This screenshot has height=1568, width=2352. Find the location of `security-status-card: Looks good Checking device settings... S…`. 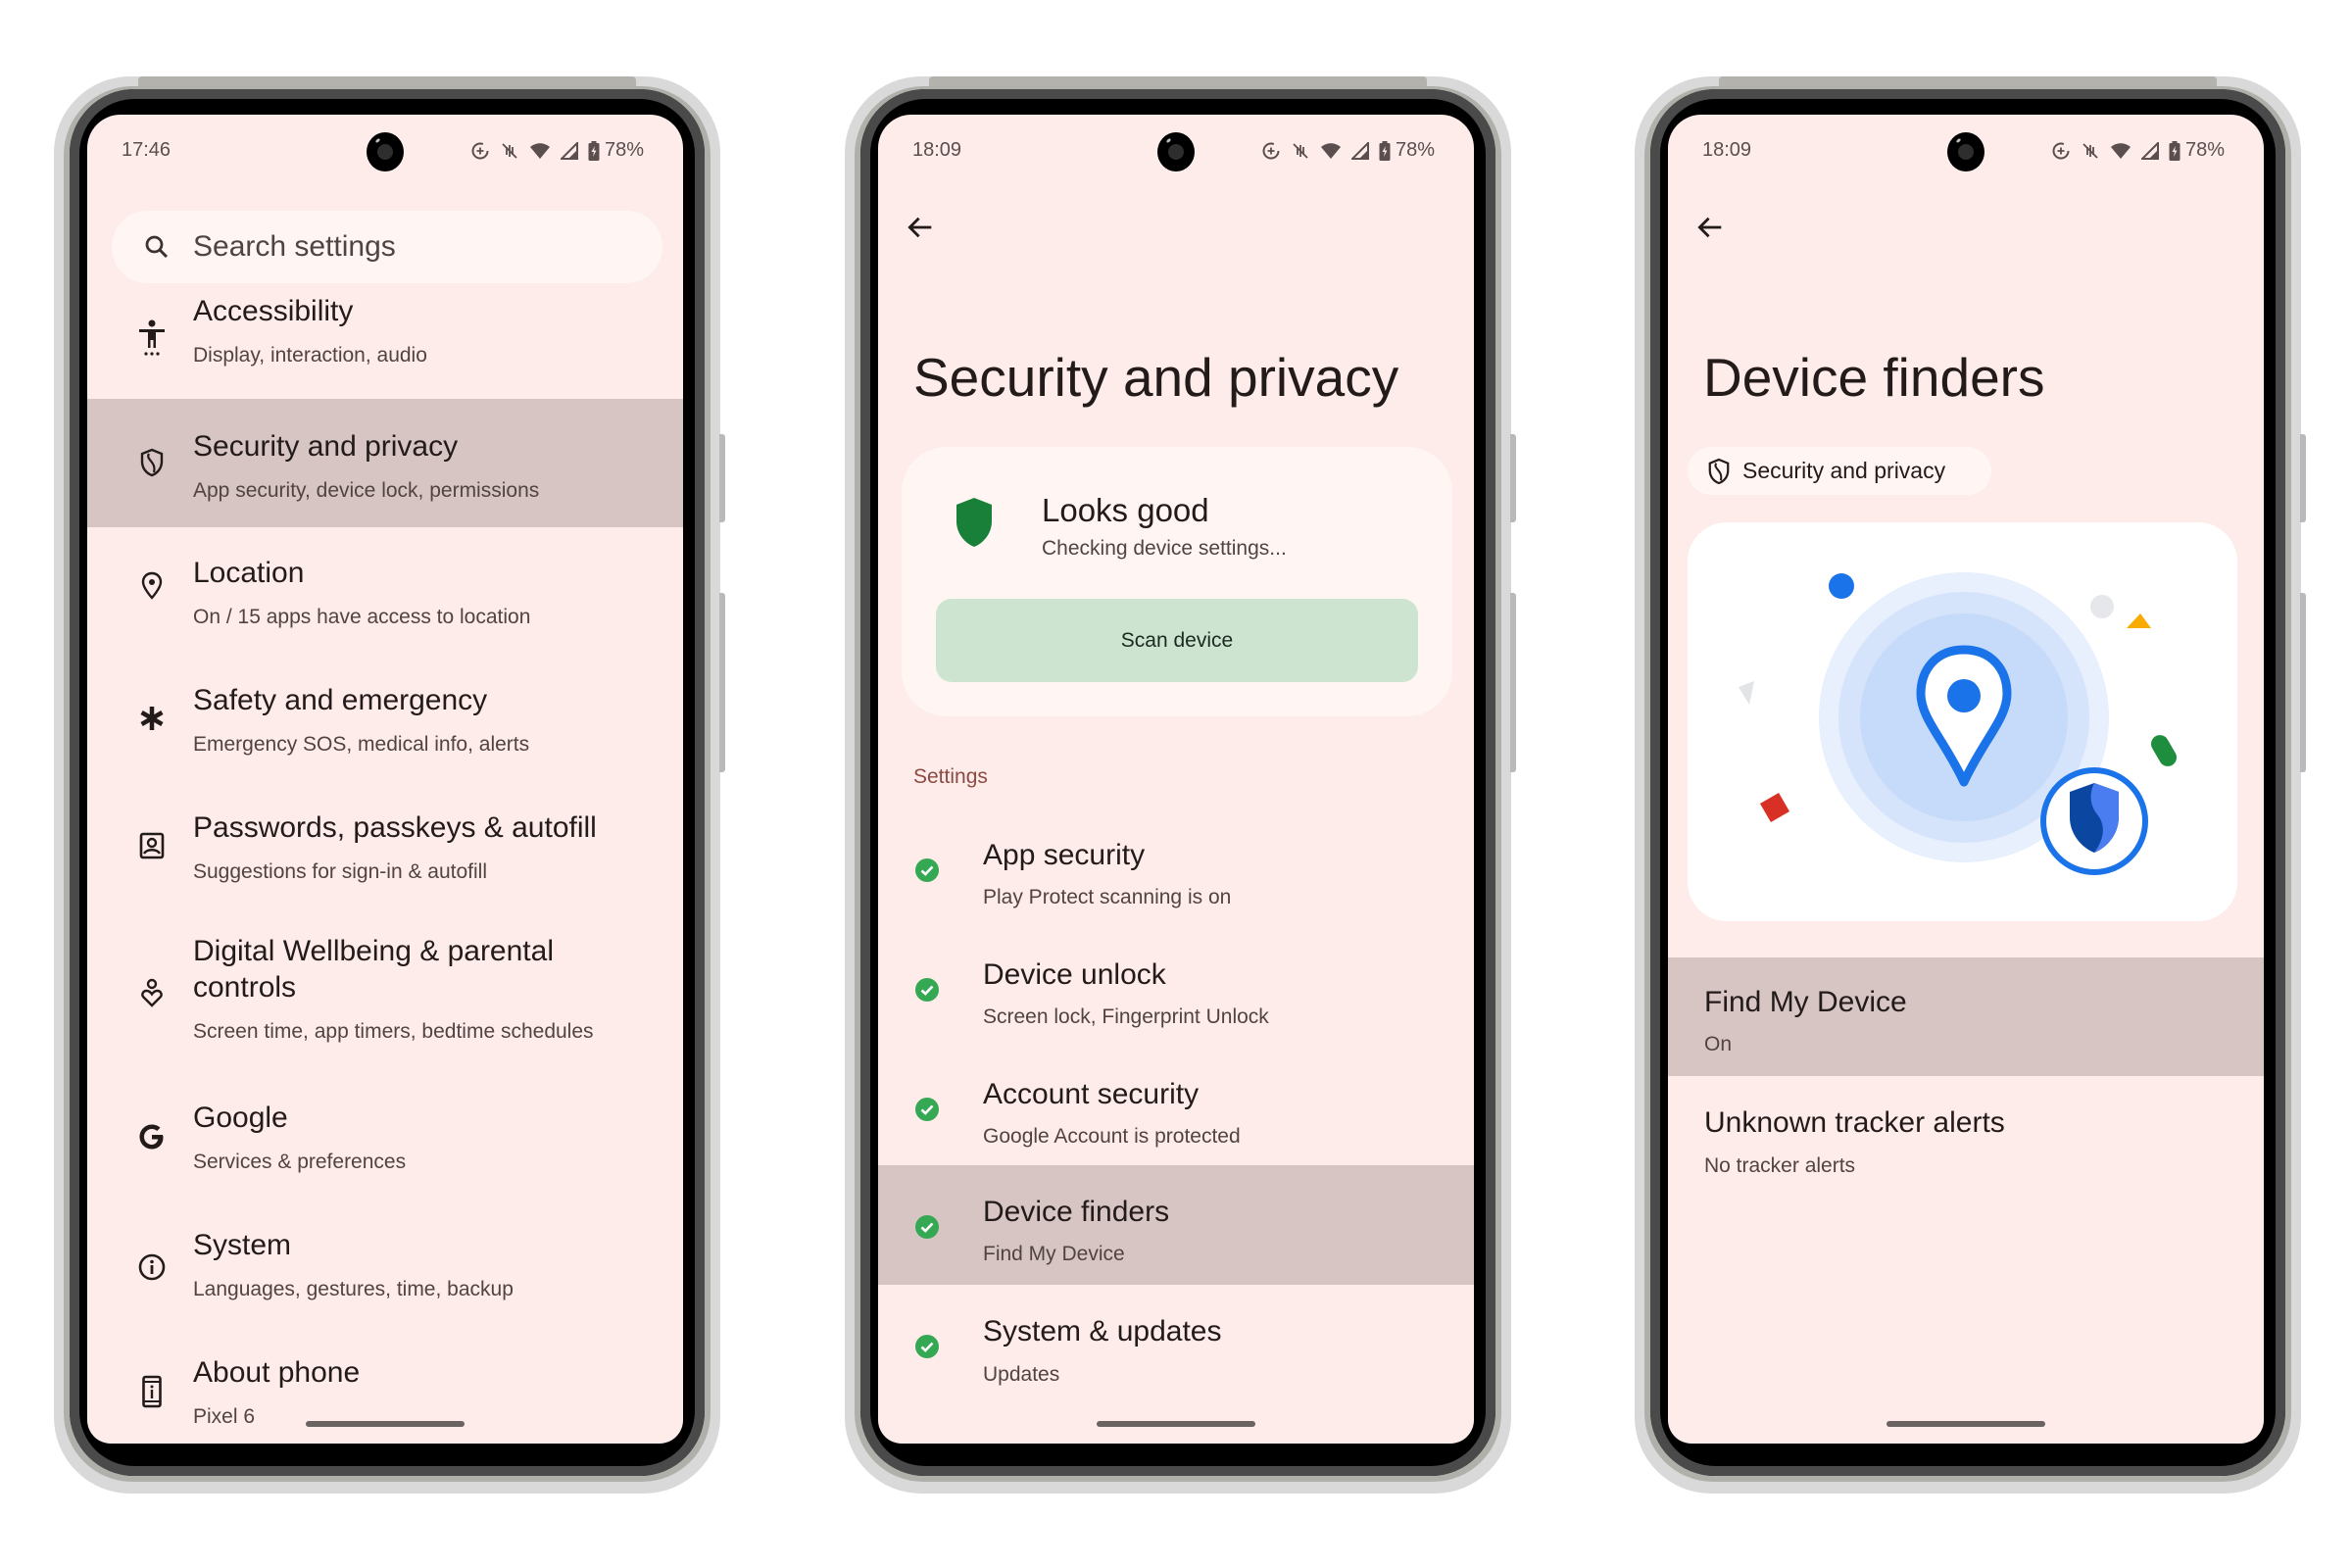

security-status-card: Looks good Checking device settings... S… is located at coordinates (1177, 581).